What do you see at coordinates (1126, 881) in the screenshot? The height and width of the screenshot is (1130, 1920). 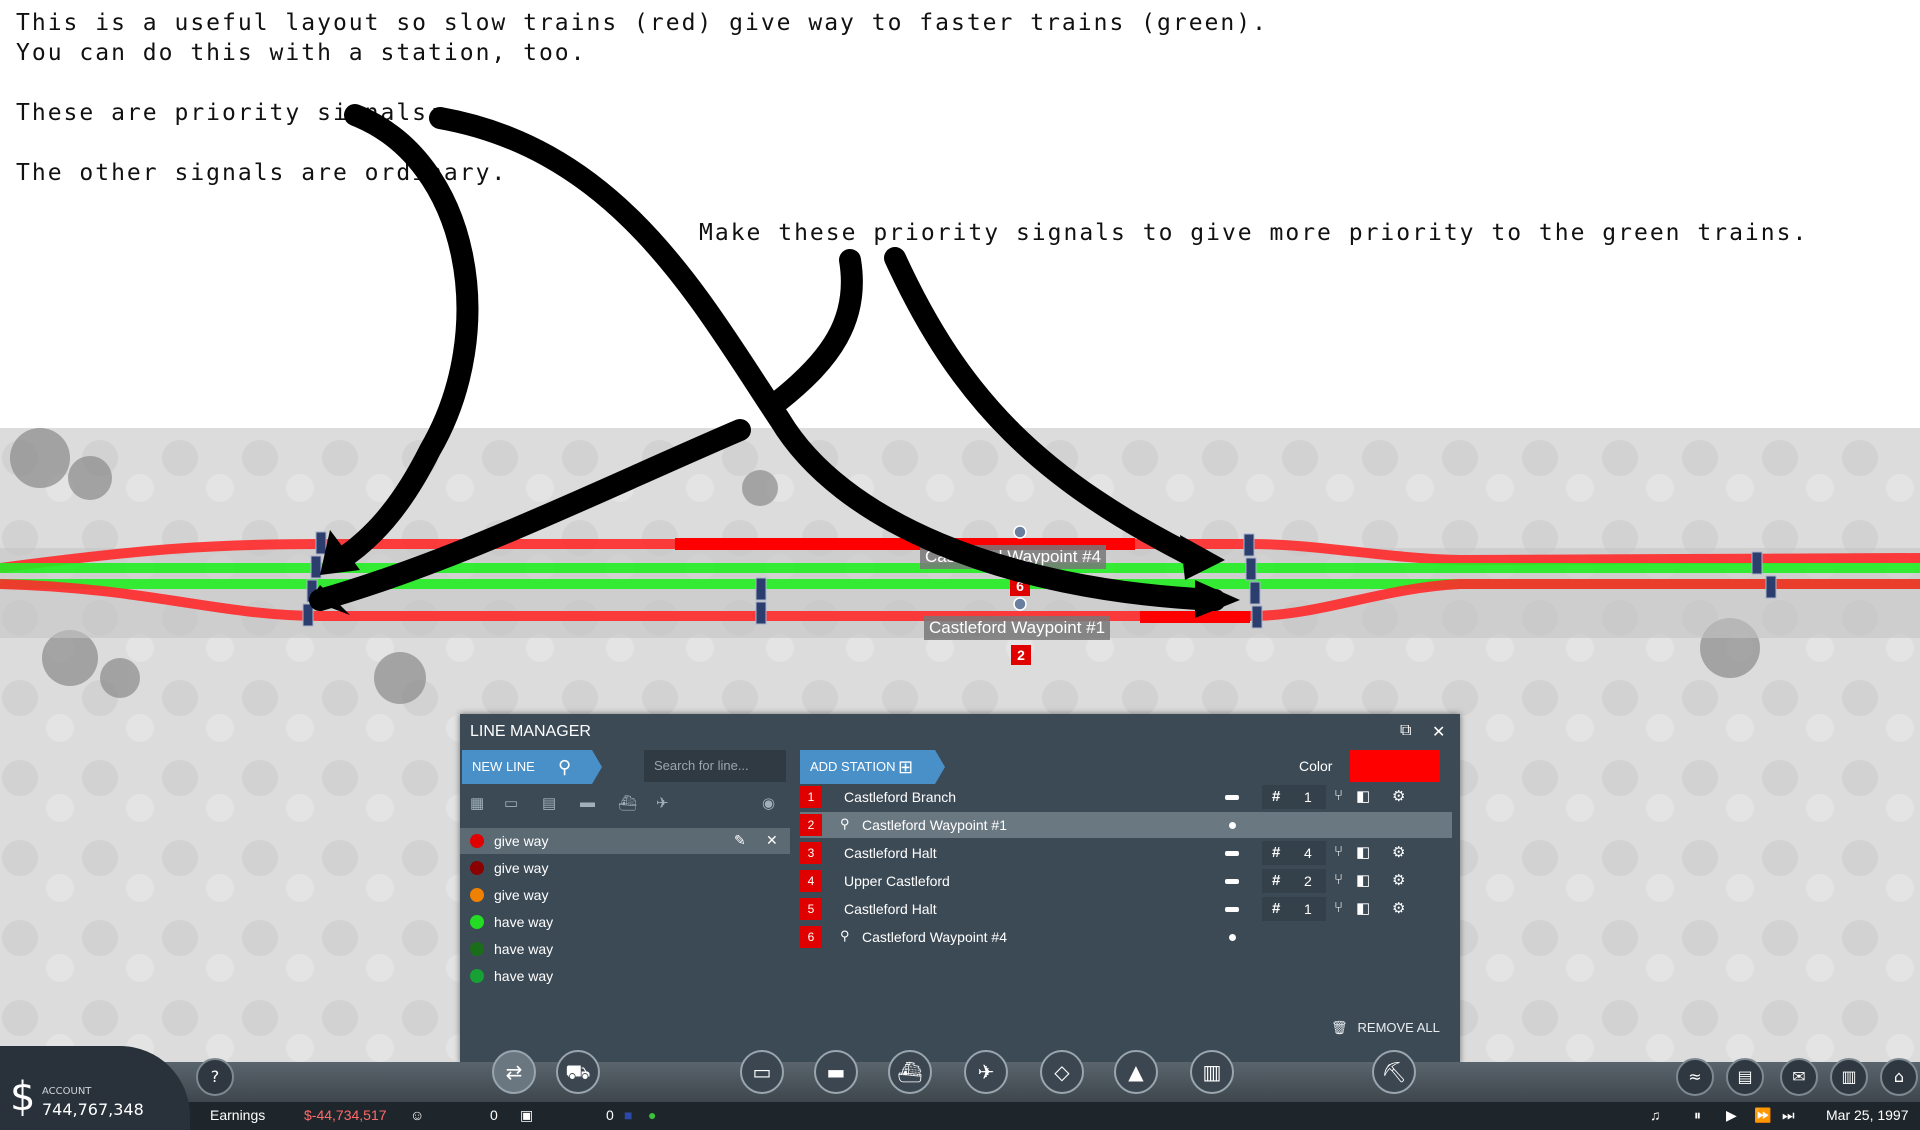 I see `stop-row: 4 Upper Castleford #2 ⑂ ◧ ⚙` at bounding box center [1126, 881].